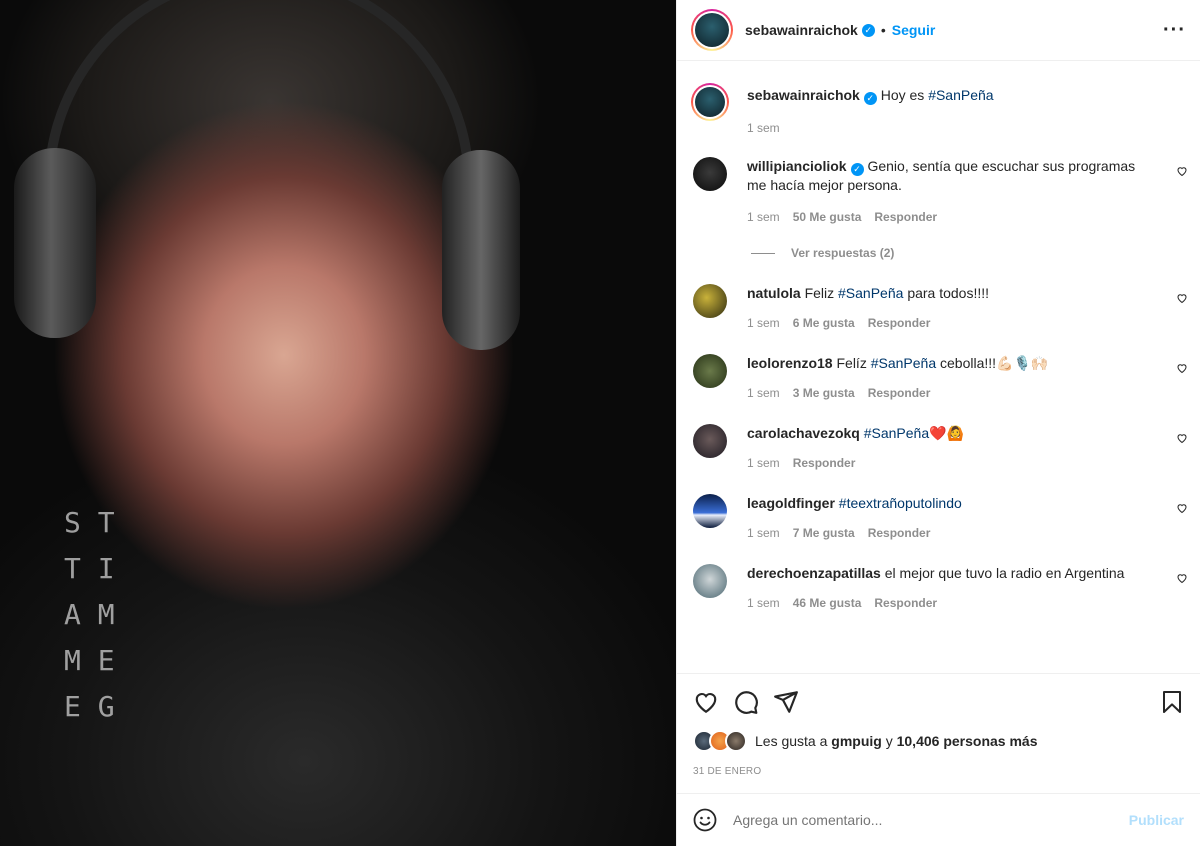 This screenshot has height=846, width=1200. I want to click on liker-avatars, so click(720, 741).